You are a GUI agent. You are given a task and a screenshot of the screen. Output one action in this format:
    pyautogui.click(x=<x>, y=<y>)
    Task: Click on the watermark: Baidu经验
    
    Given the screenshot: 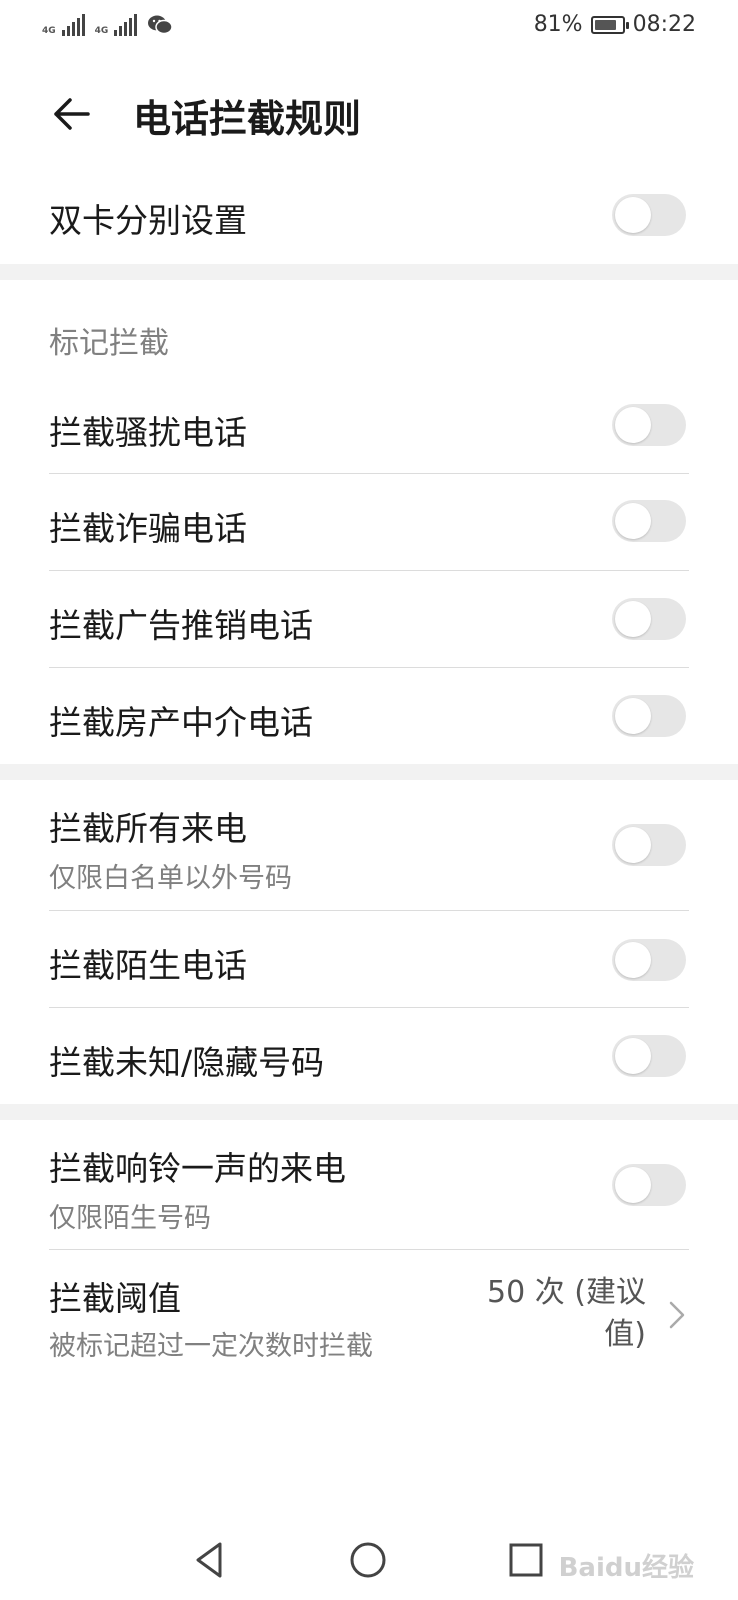 What is the action you would take?
    pyautogui.click(x=626, y=1568)
    